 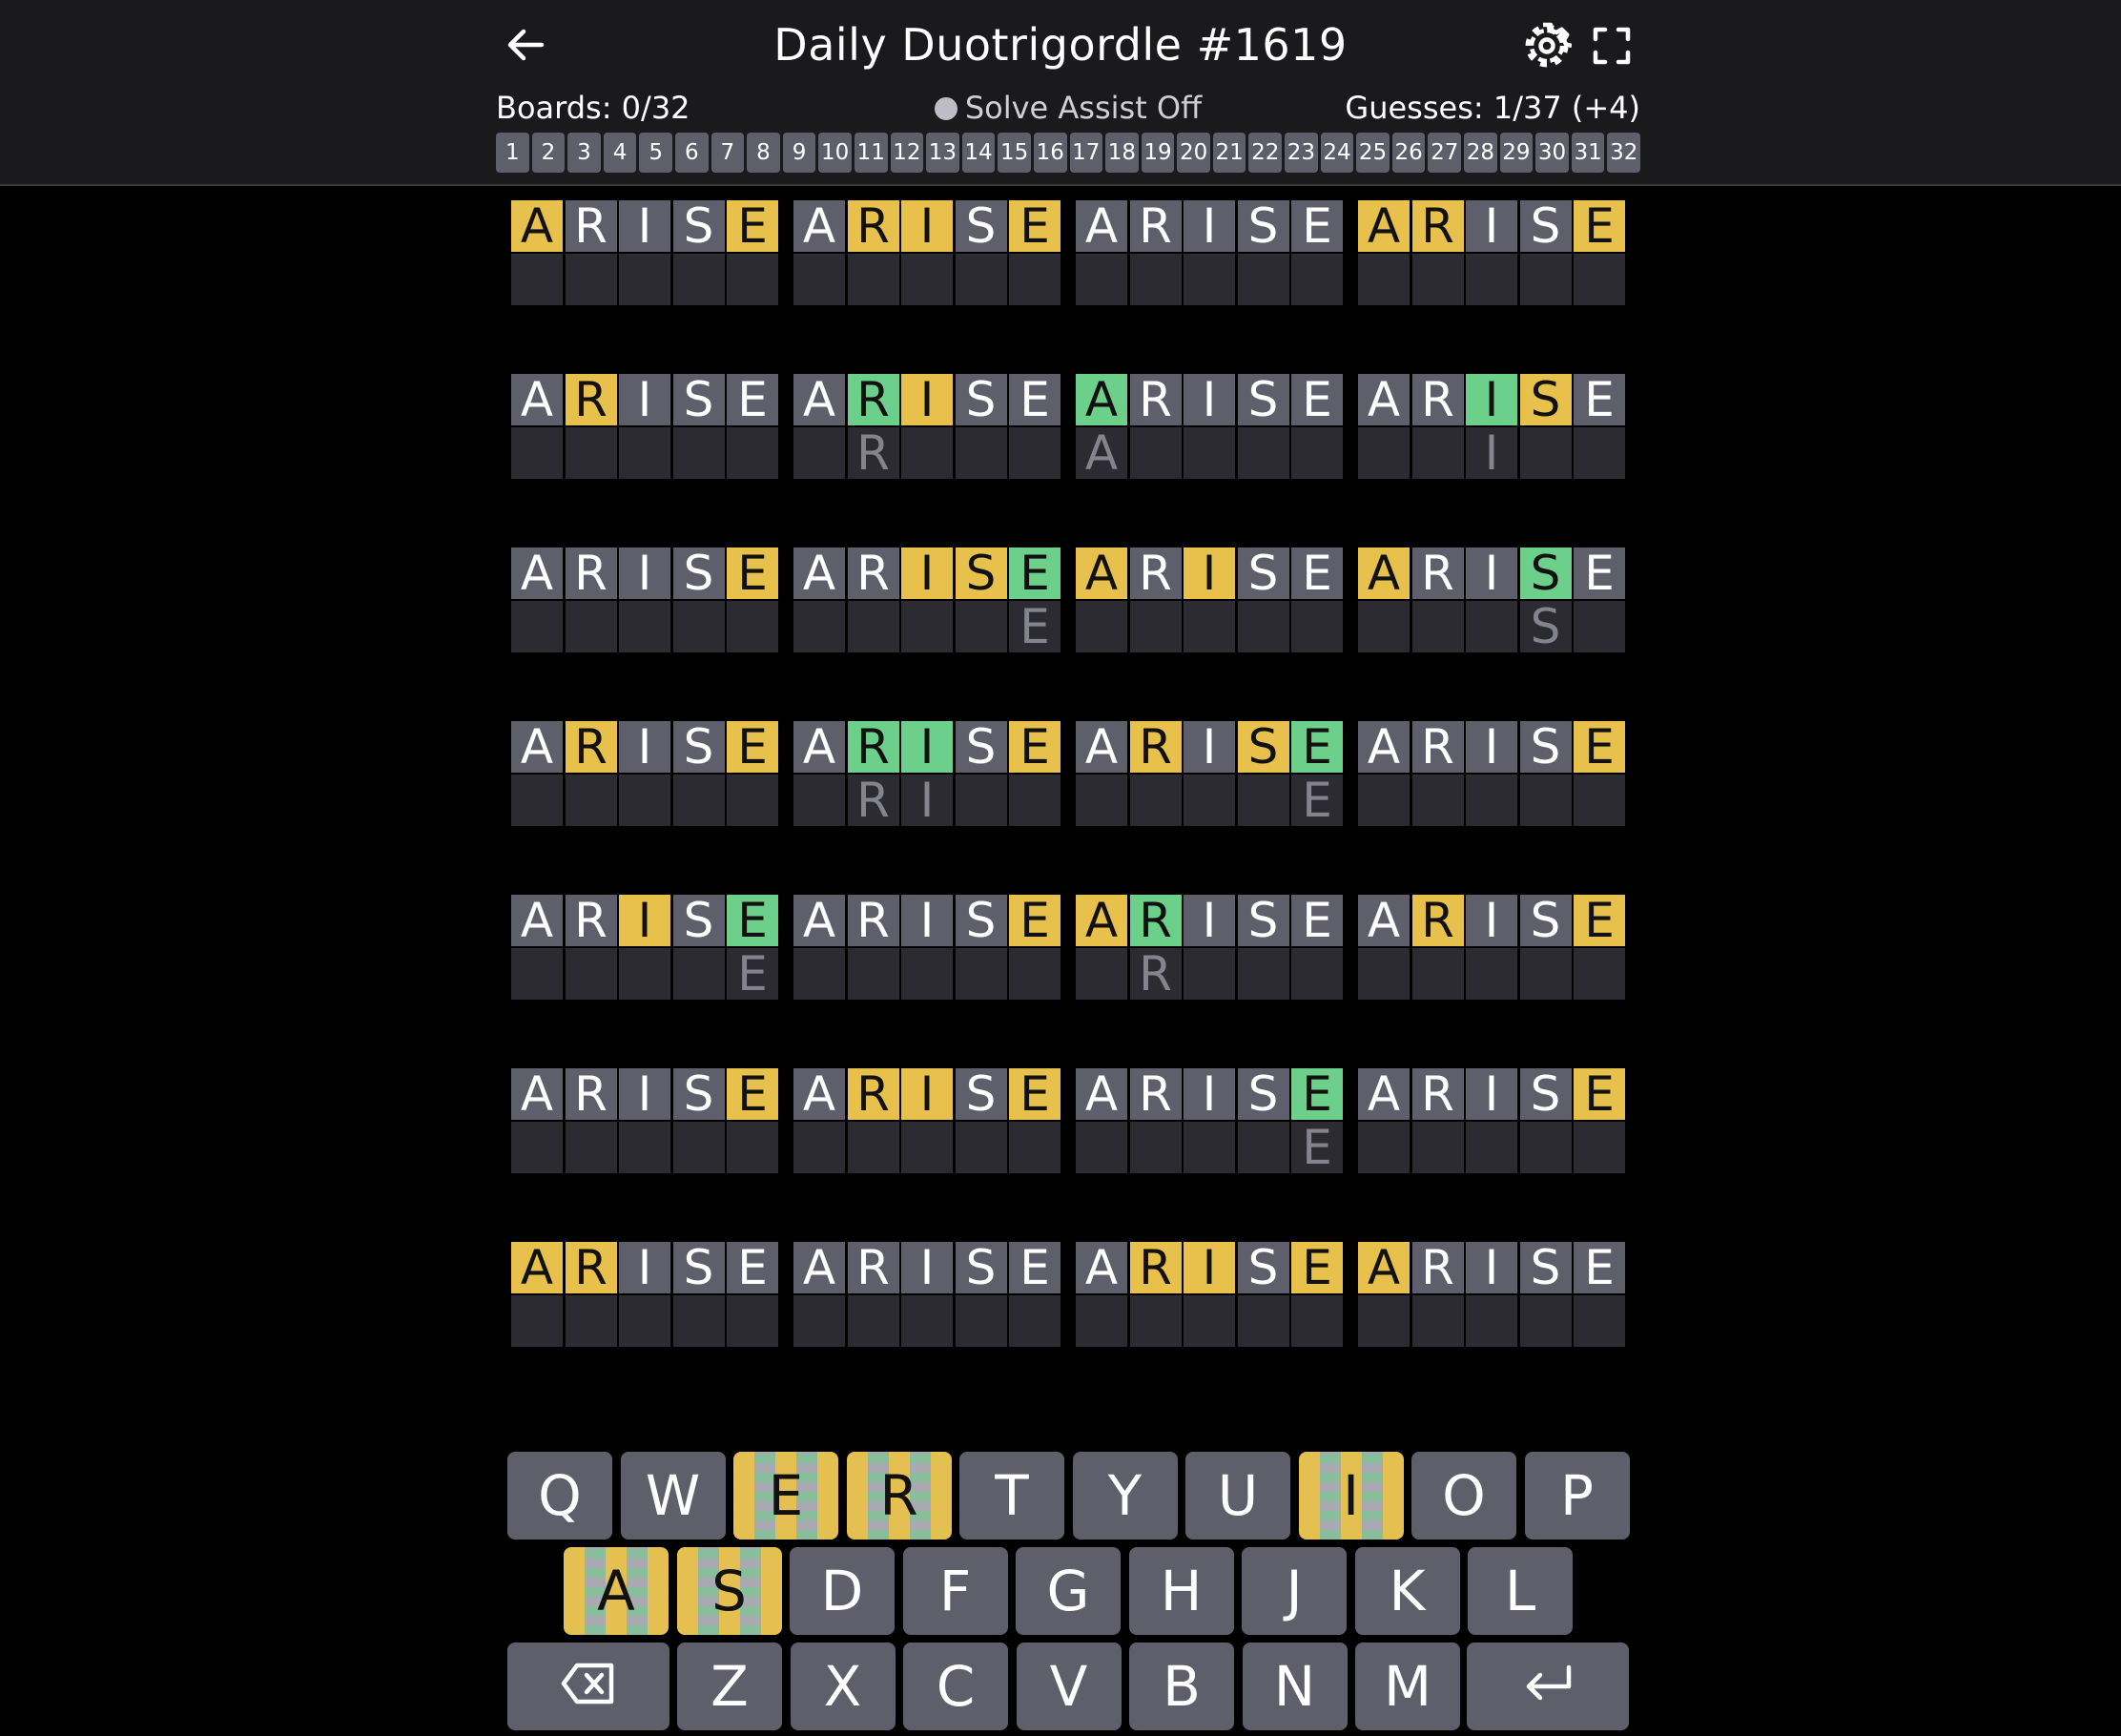 What do you see at coordinates (955, 1591) in the screenshot?
I see `key-f: F` at bounding box center [955, 1591].